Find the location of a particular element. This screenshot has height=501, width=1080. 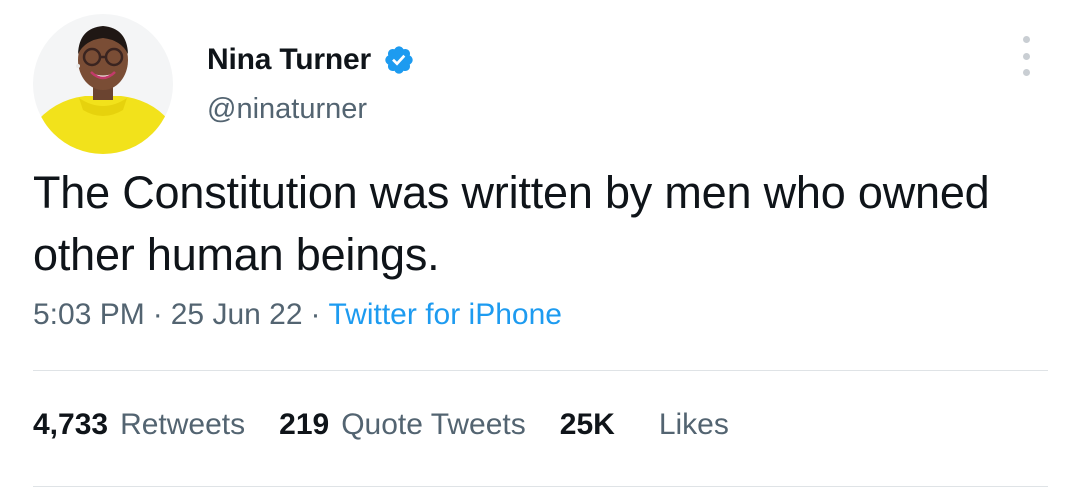

retweets-label: Retweets is located at coordinates (183, 424).